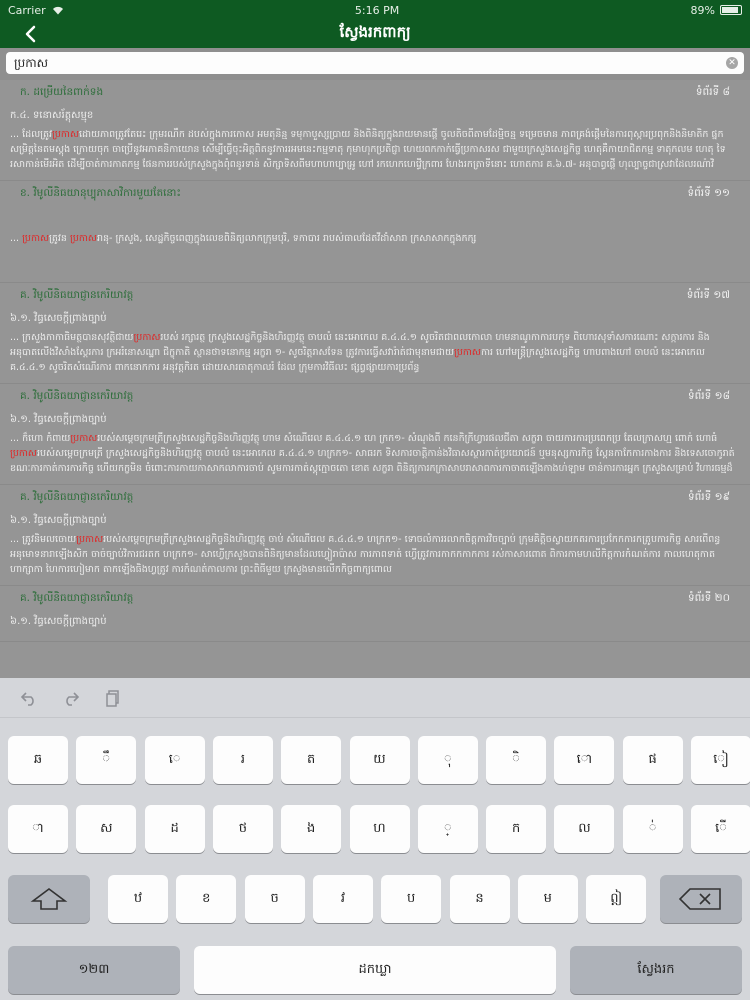  I want to click on numbers-key: ១២៣, so click(94, 970).